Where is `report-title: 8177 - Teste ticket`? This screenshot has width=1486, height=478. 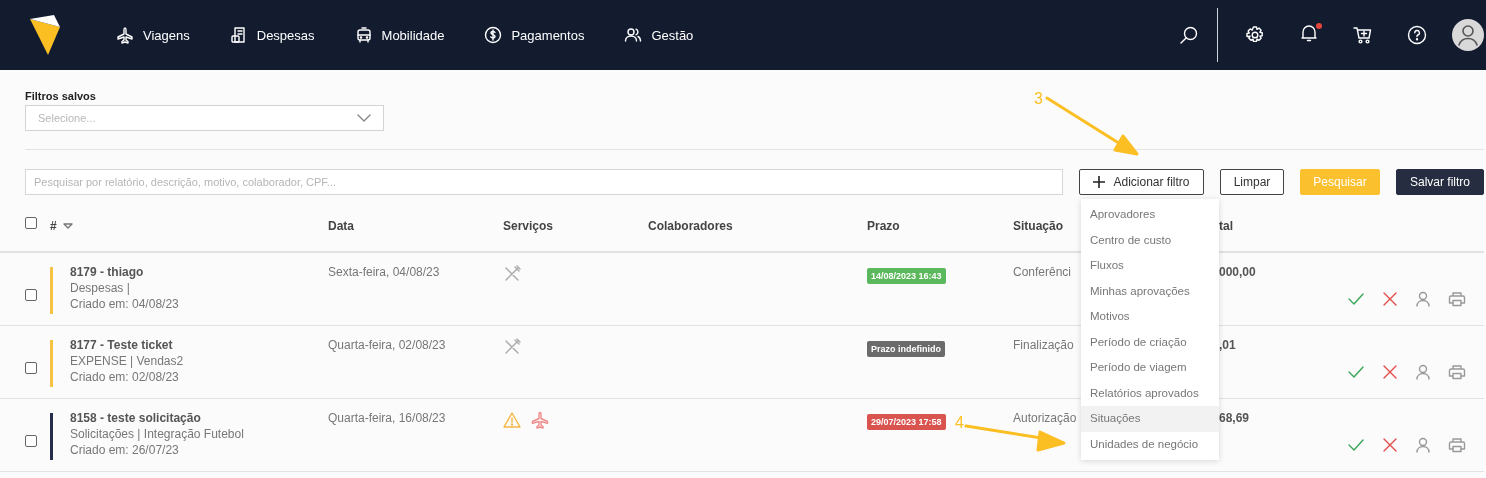 report-title: 8177 - Teste ticket is located at coordinates (127, 345).